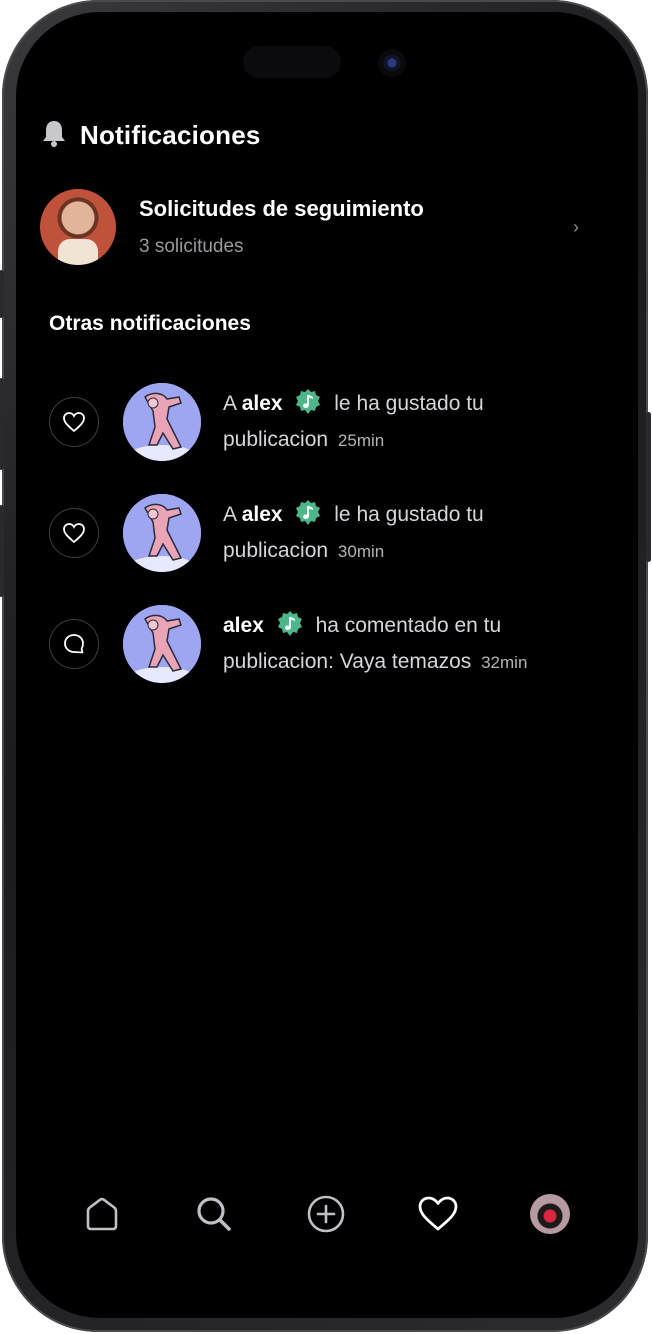 The width and height of the screenshot is (652, 1334). What do you see at coordinates (392, 63) in the screenshot?
I see `front-camera` at bounding box center [392, 63].